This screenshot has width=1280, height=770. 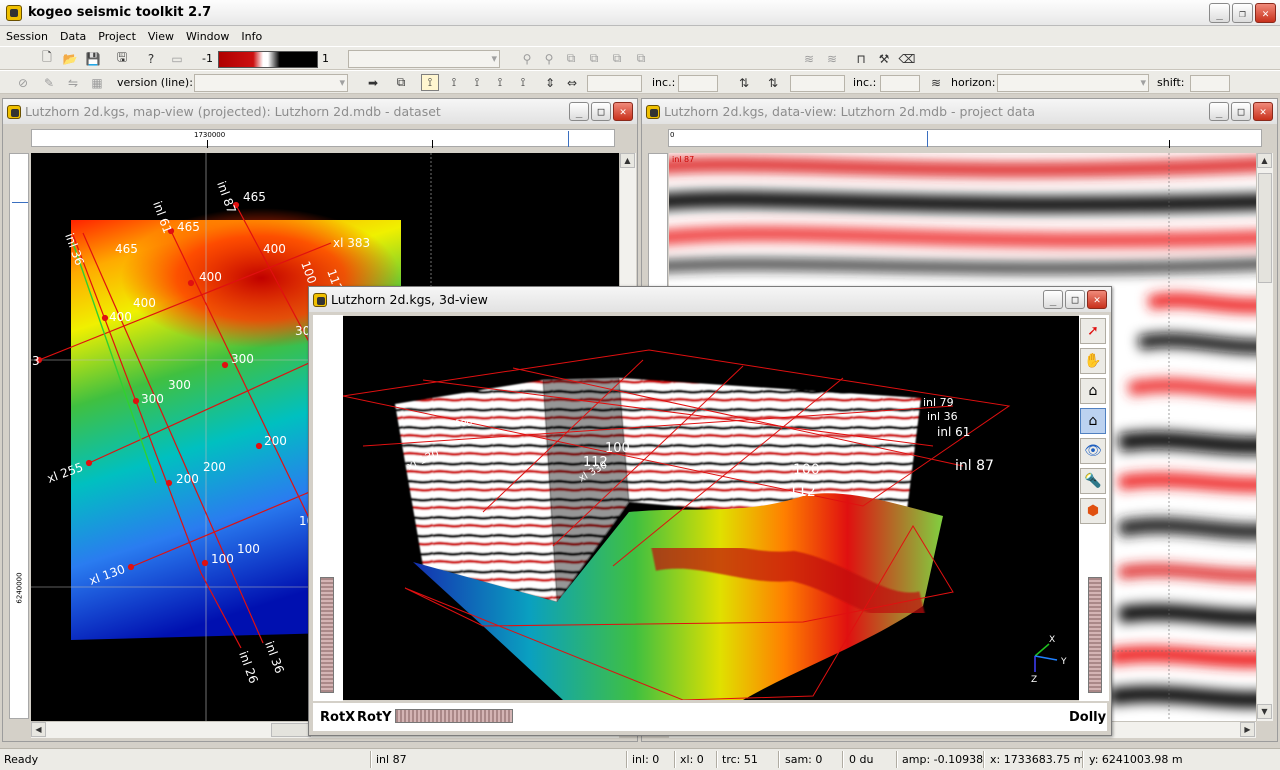 What do you see at coordinates (327, 635) in the screenshot?
I see `rotx-wheel` at bounding box center [327, 635].